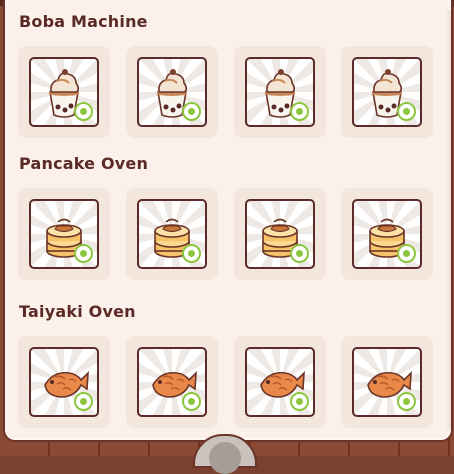 This screenshot has height=474, width=454. Describe the element at coordinates (225, 458) in the screenshot. I see `handle-knob-icon` at that location.